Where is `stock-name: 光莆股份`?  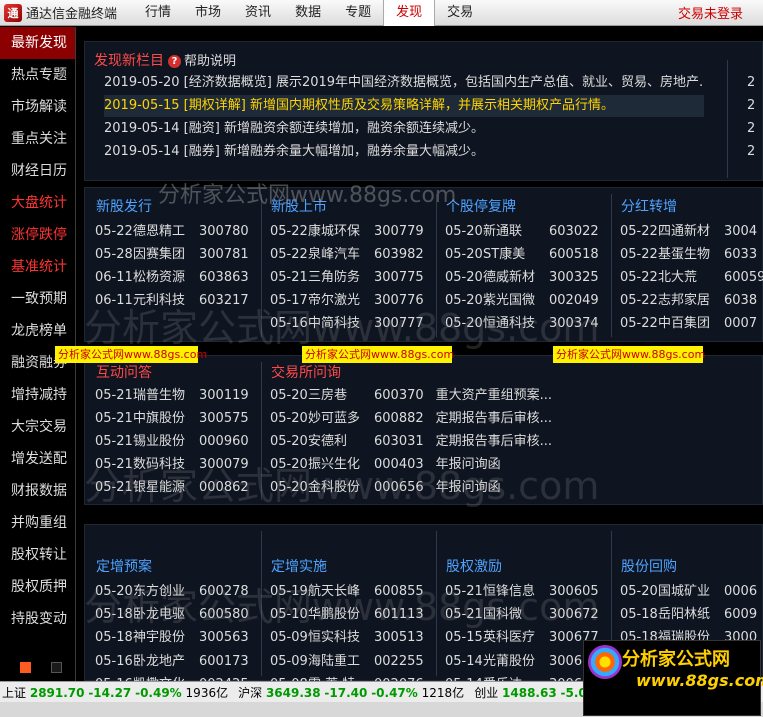 stock-name: 光莆股份 is located at coordinates (516, 661).